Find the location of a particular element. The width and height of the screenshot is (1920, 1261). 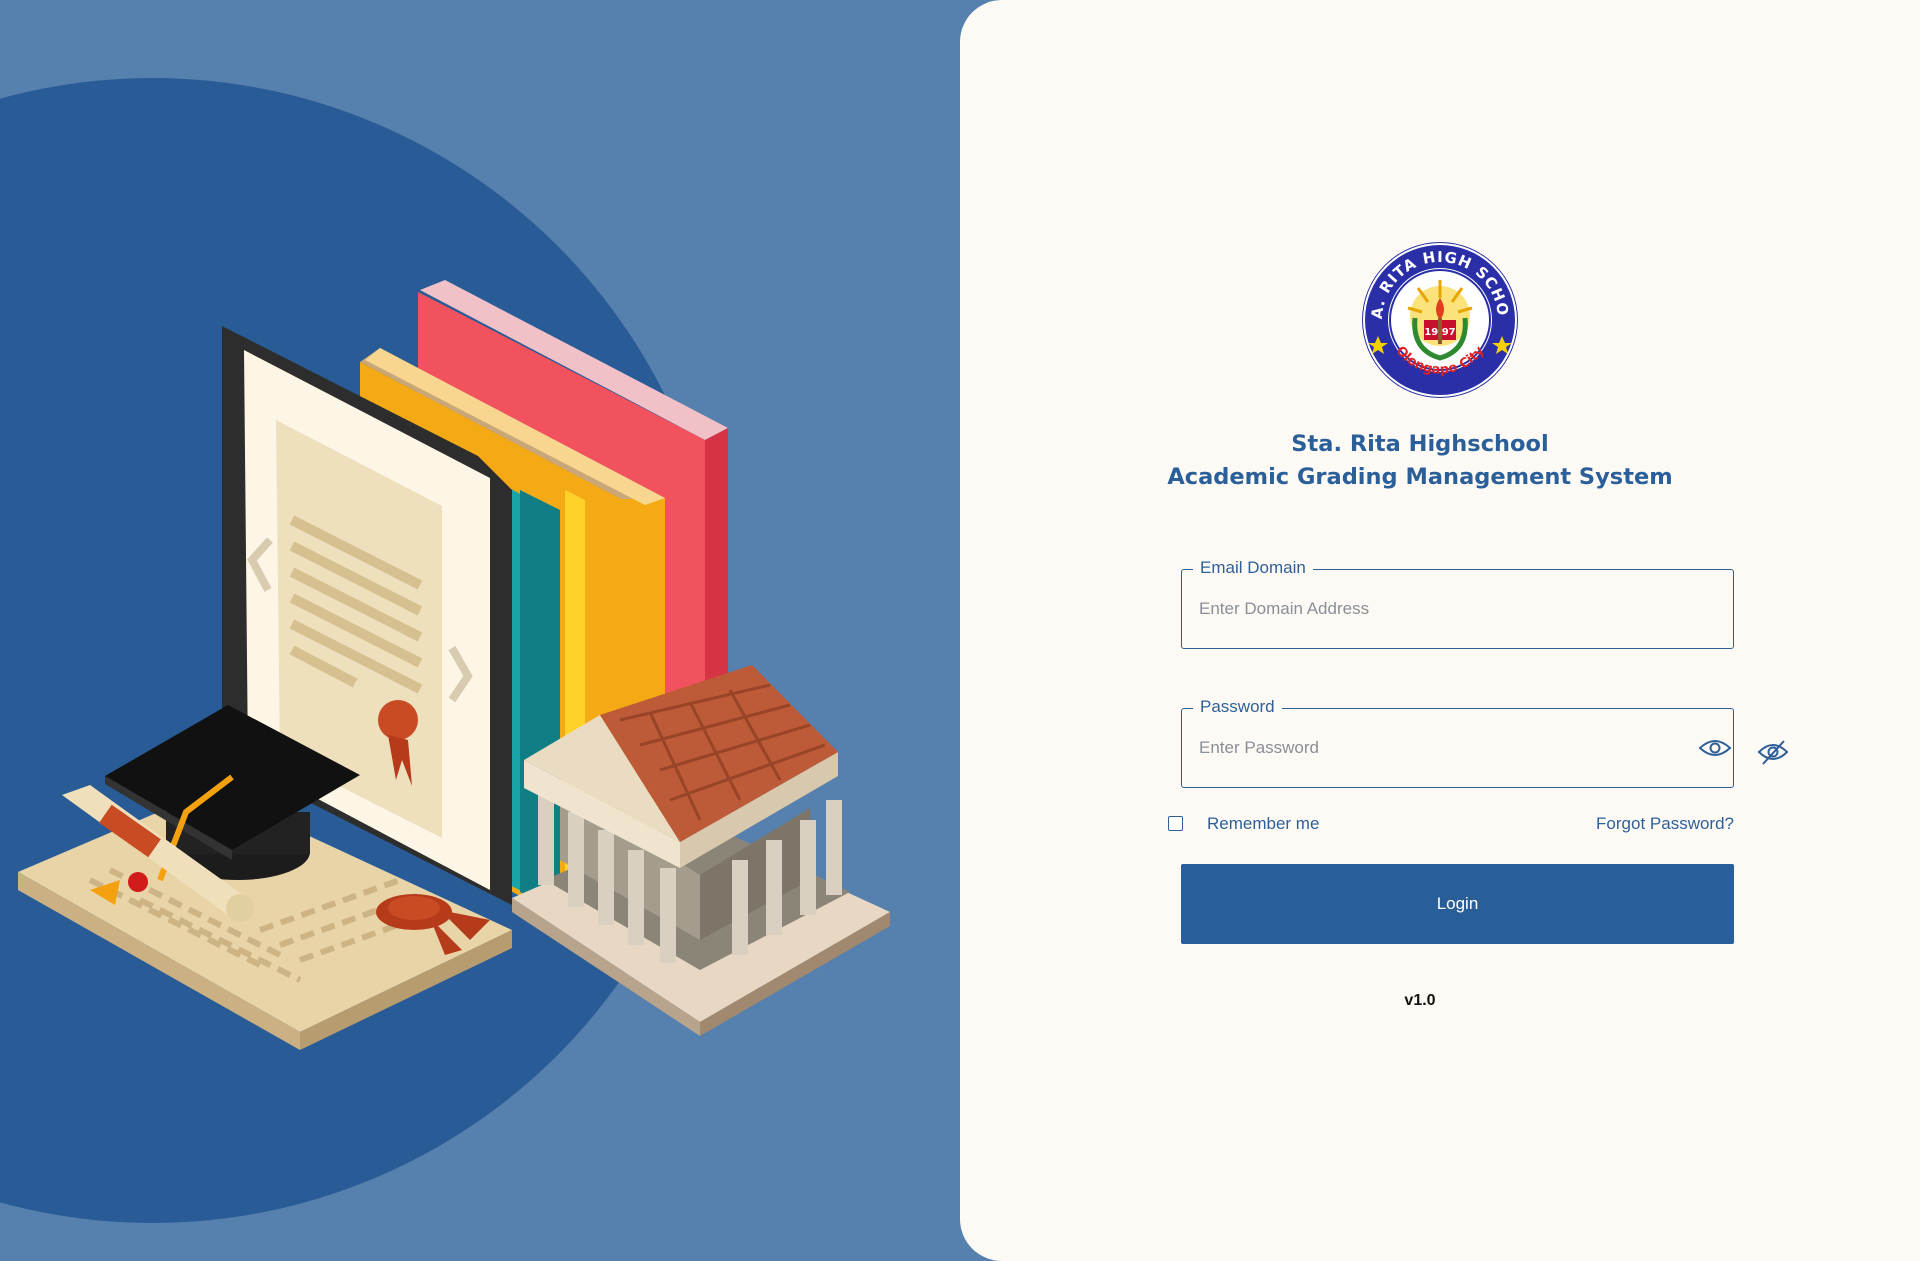

login-button: Login is located at coordinates (1457, 904).